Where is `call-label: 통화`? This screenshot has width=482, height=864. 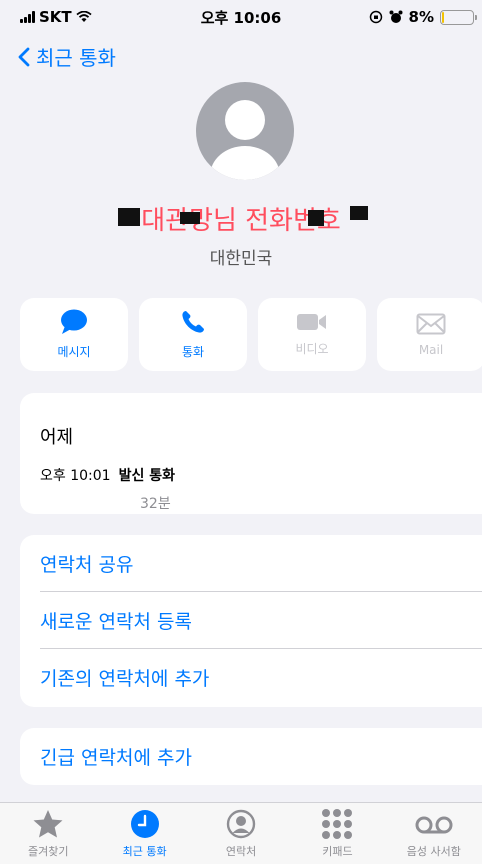 call-label: 통화 is located at coordinates (193, 352).